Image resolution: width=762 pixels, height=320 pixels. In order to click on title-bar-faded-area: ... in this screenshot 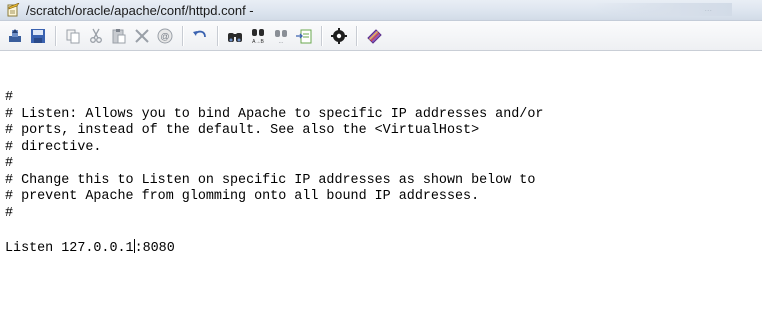, I will do `click(662, 9)`.